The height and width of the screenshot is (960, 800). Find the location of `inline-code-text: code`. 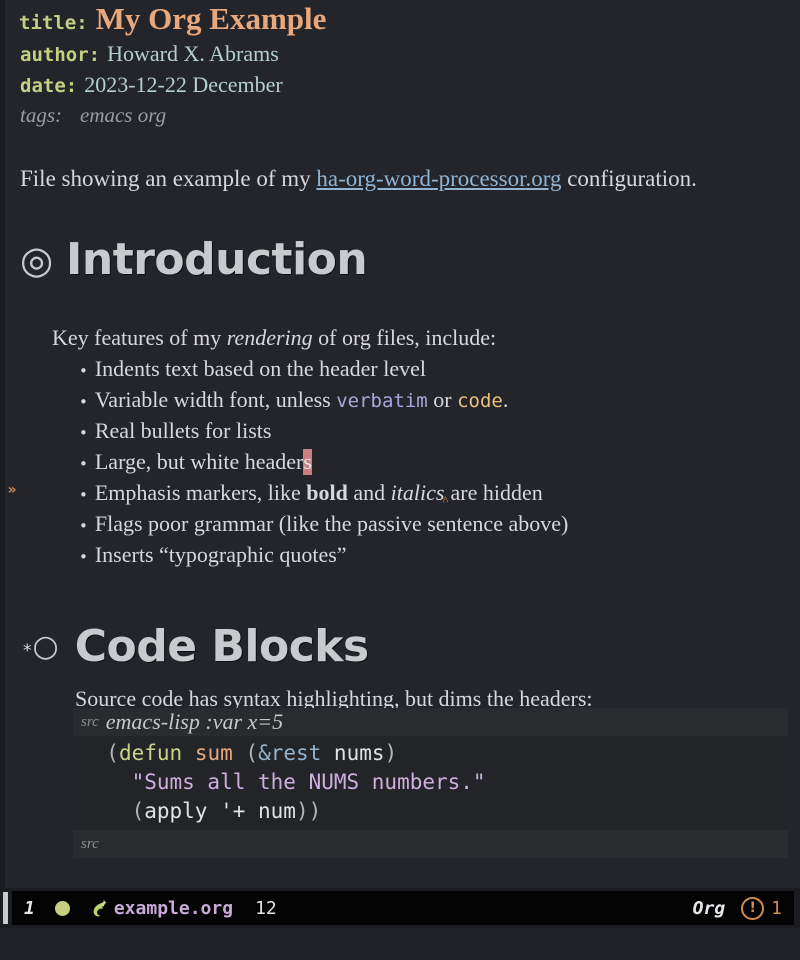

inline-code-text: code is located at coordinates (480, 401).